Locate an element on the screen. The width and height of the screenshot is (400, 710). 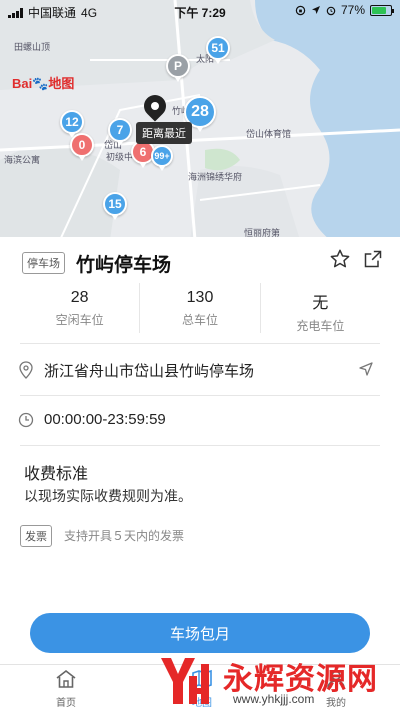
navigate-button is located at coordinates (366, 369).